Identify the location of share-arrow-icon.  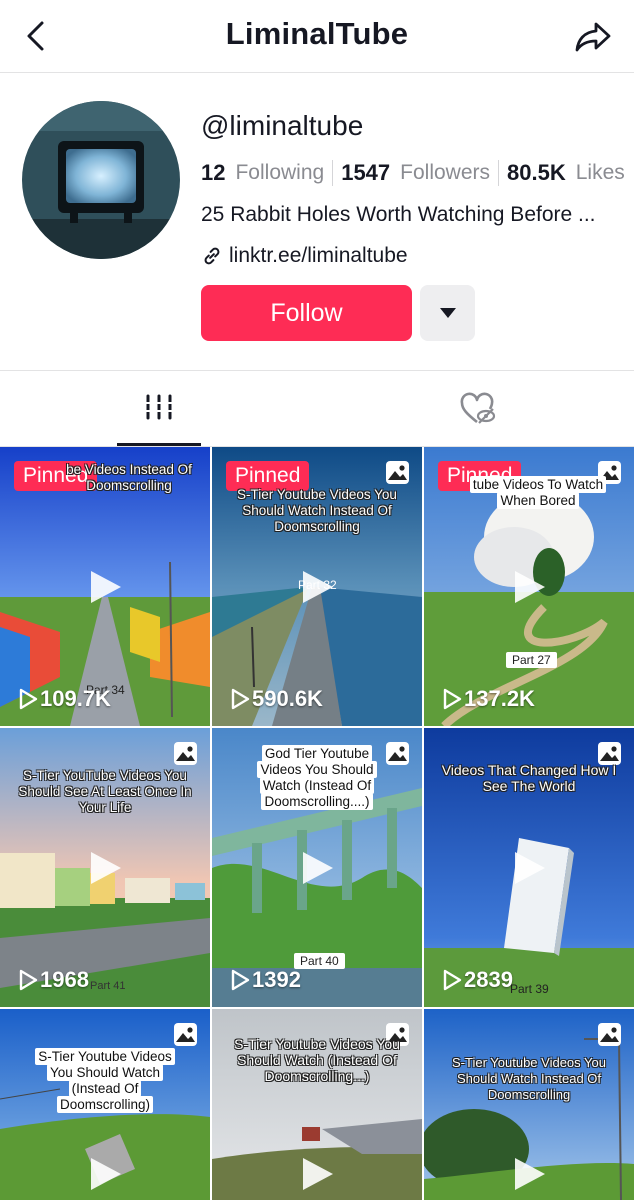
(593, 36).